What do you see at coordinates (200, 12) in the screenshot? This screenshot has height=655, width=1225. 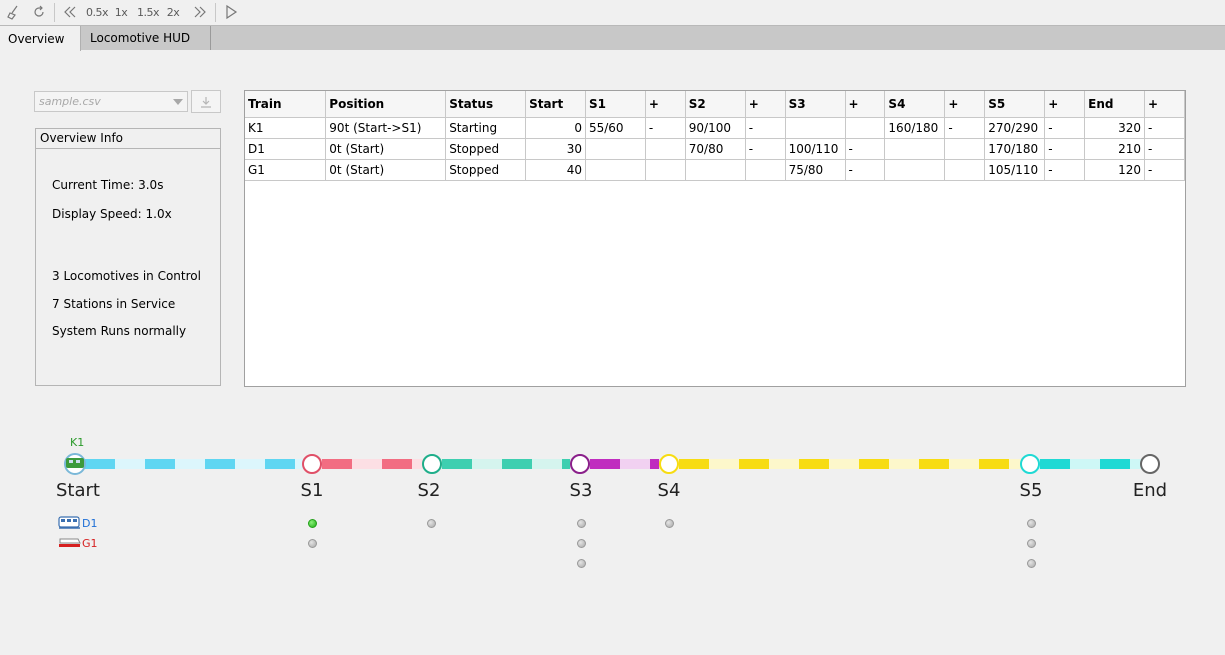 I see `fast-forward-icon` at bounding box center [200, 12].